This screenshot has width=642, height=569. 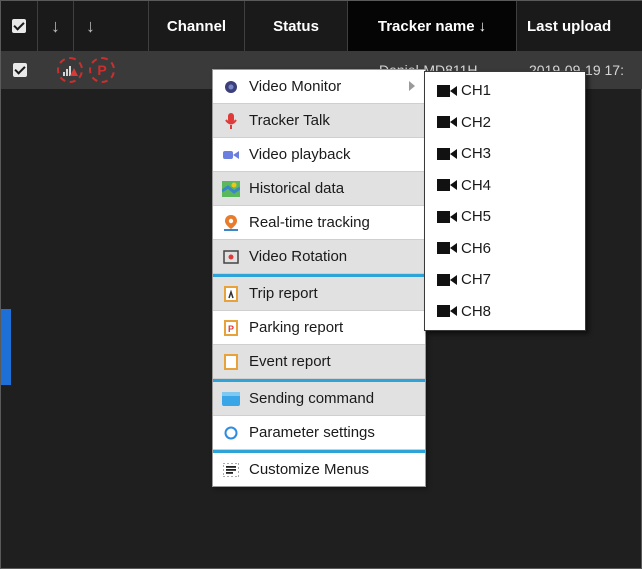 What do you see at coordinates (476, 280) in the screenshot?
I see `submenu-item-label: CH7` at bounding box center [476, 280].